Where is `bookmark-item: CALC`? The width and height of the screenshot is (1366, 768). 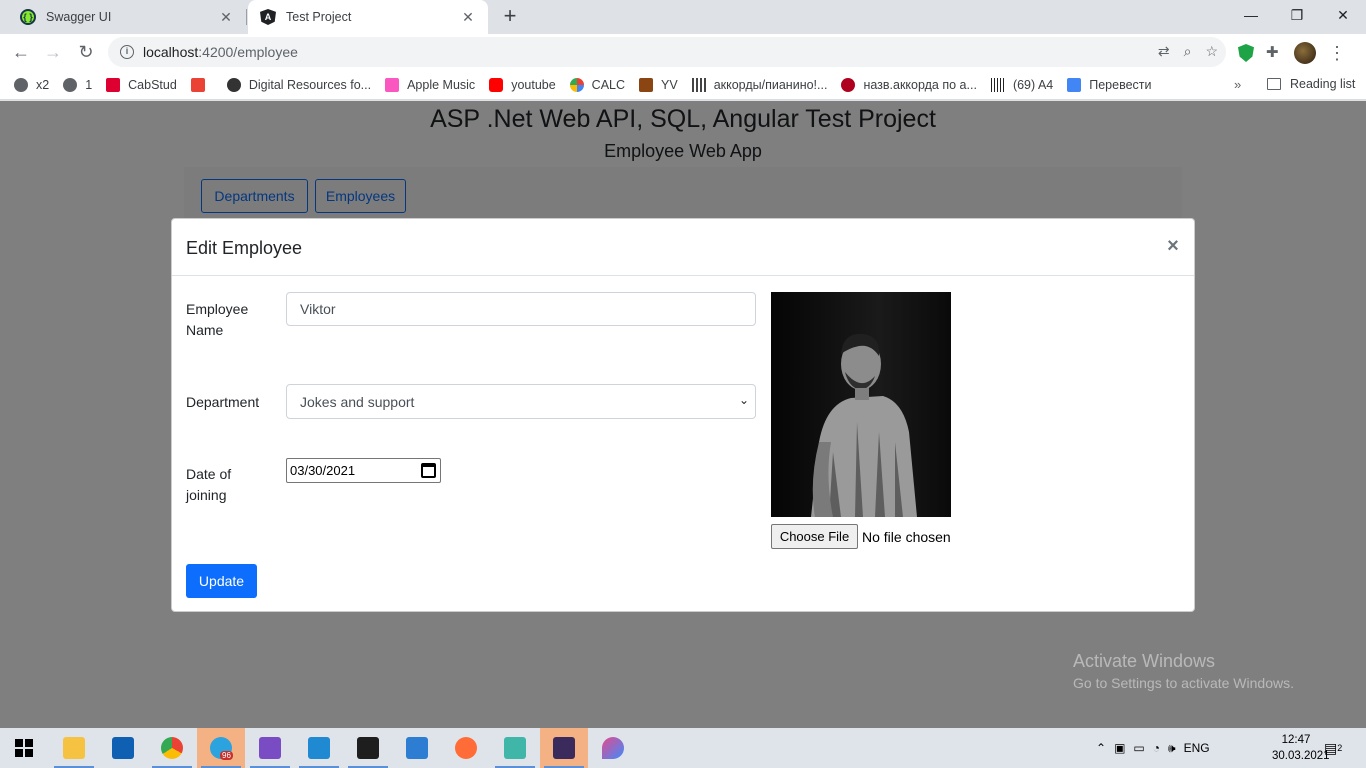 bookmark-item: CALC is located at coordinates (597, 84).